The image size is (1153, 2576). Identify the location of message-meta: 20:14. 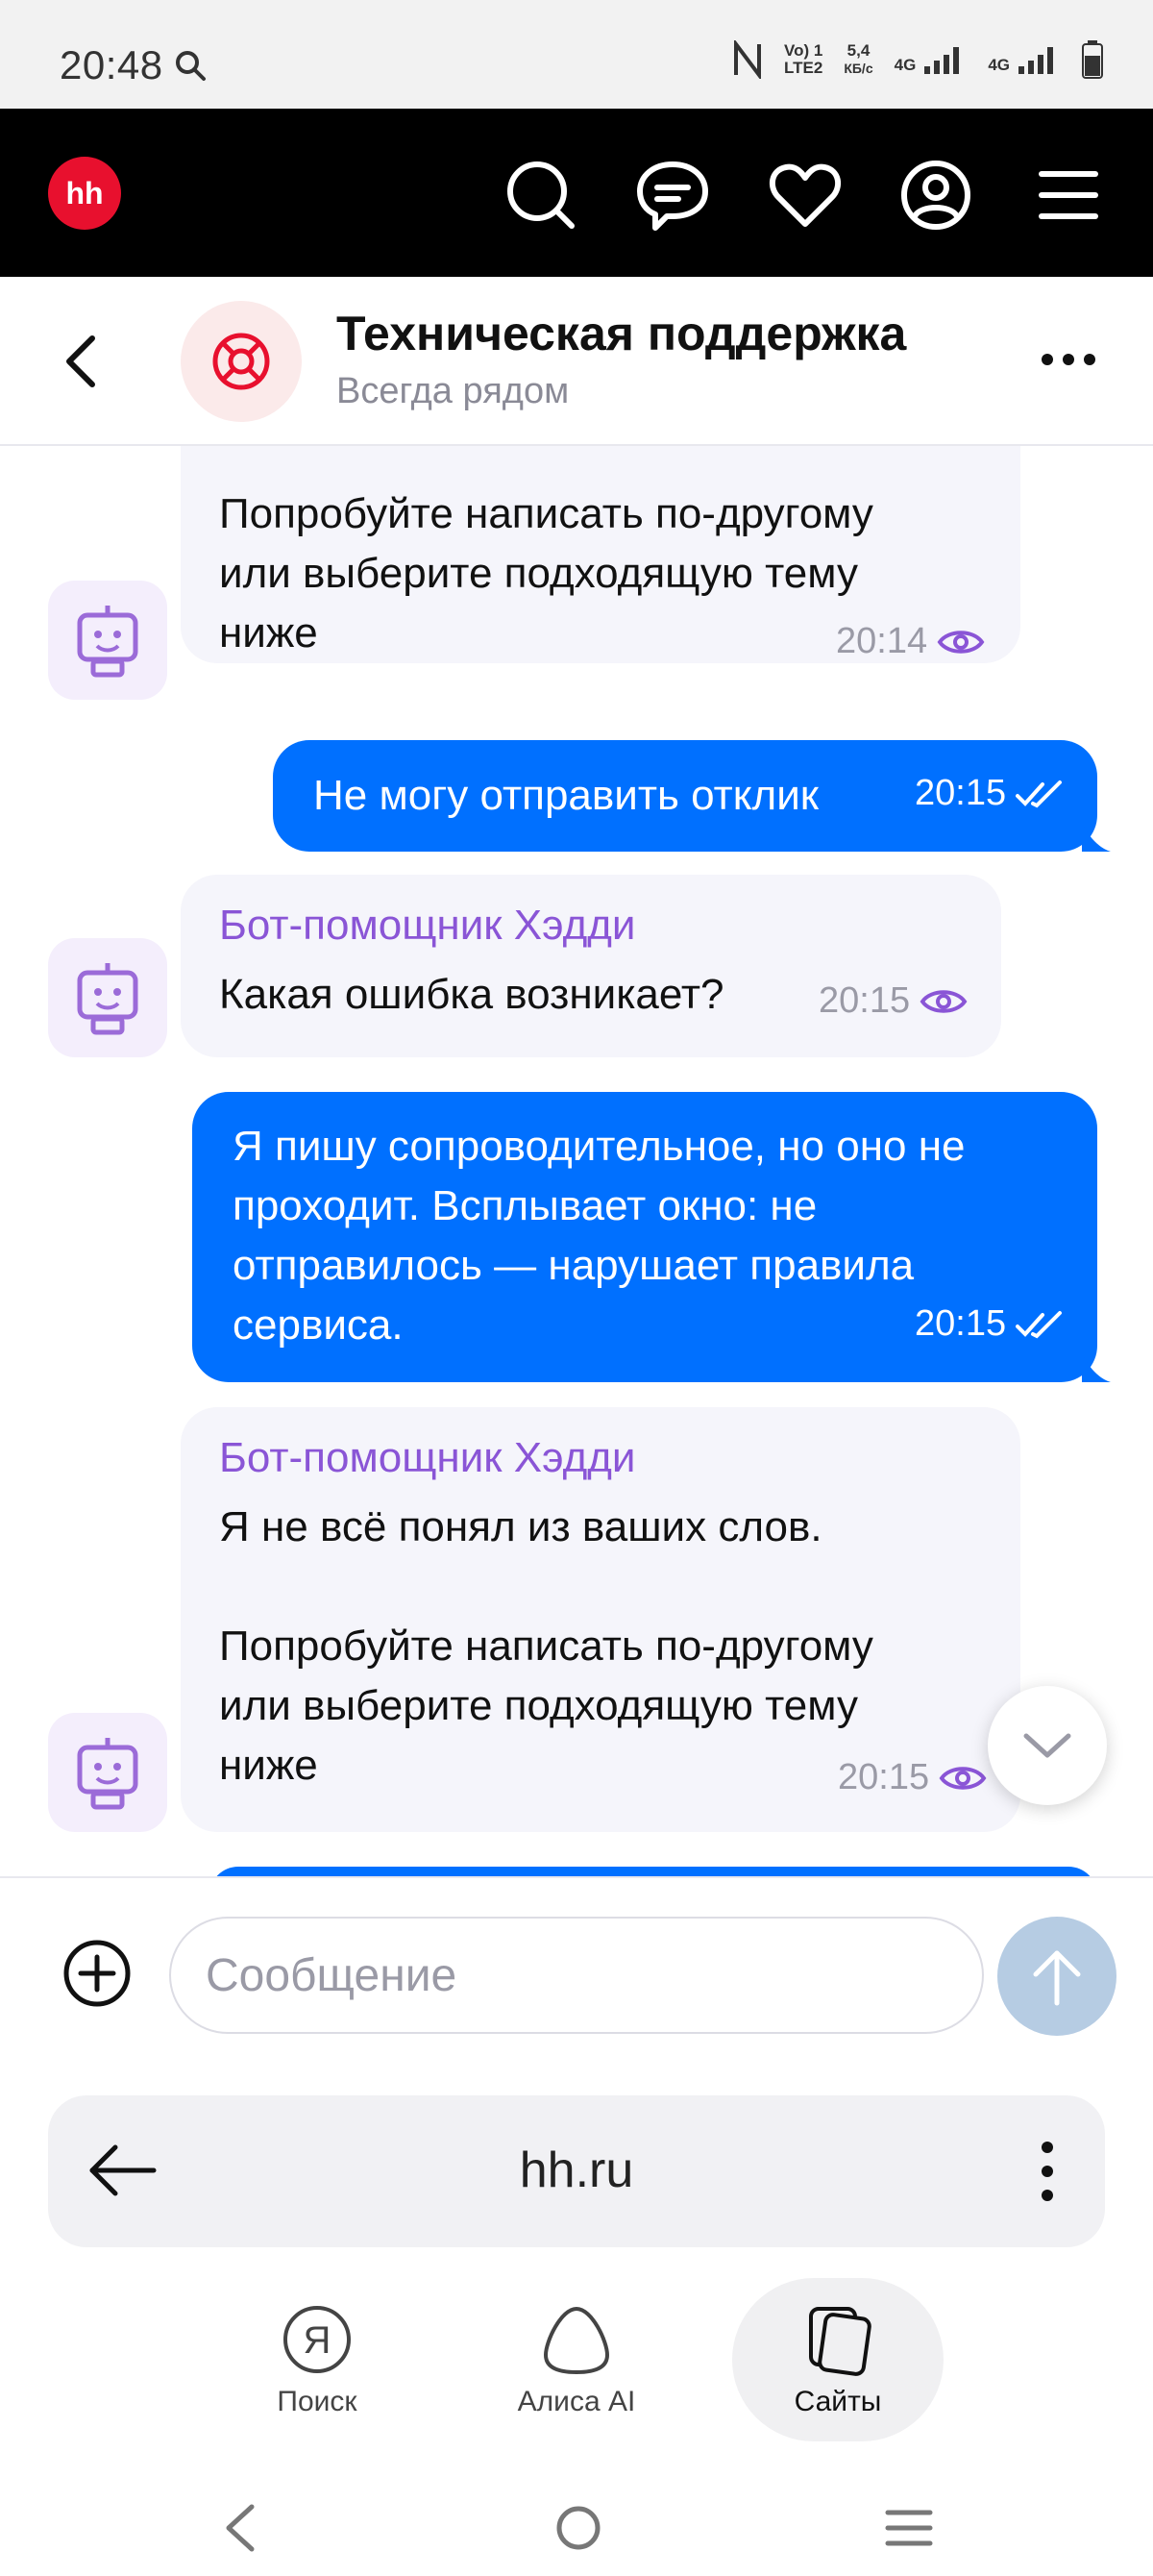
(911, 642).